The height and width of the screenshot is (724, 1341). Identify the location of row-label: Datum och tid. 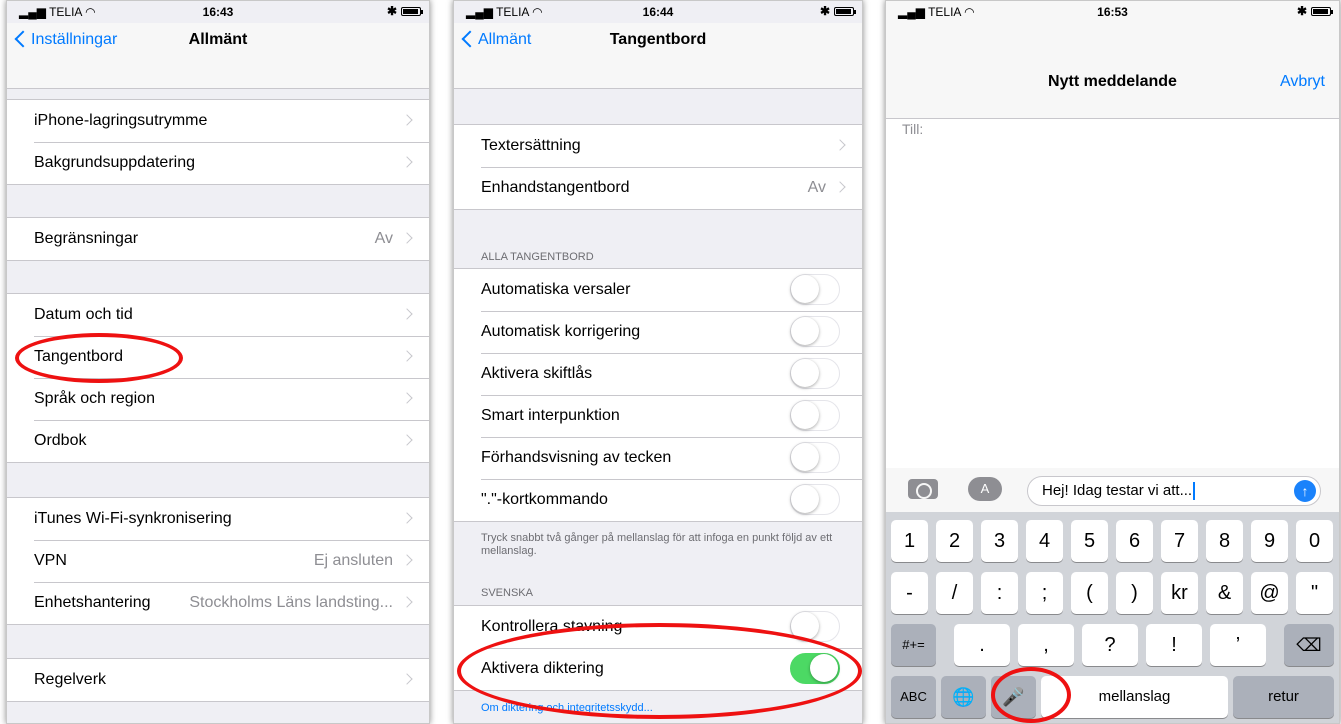
(83, 314).